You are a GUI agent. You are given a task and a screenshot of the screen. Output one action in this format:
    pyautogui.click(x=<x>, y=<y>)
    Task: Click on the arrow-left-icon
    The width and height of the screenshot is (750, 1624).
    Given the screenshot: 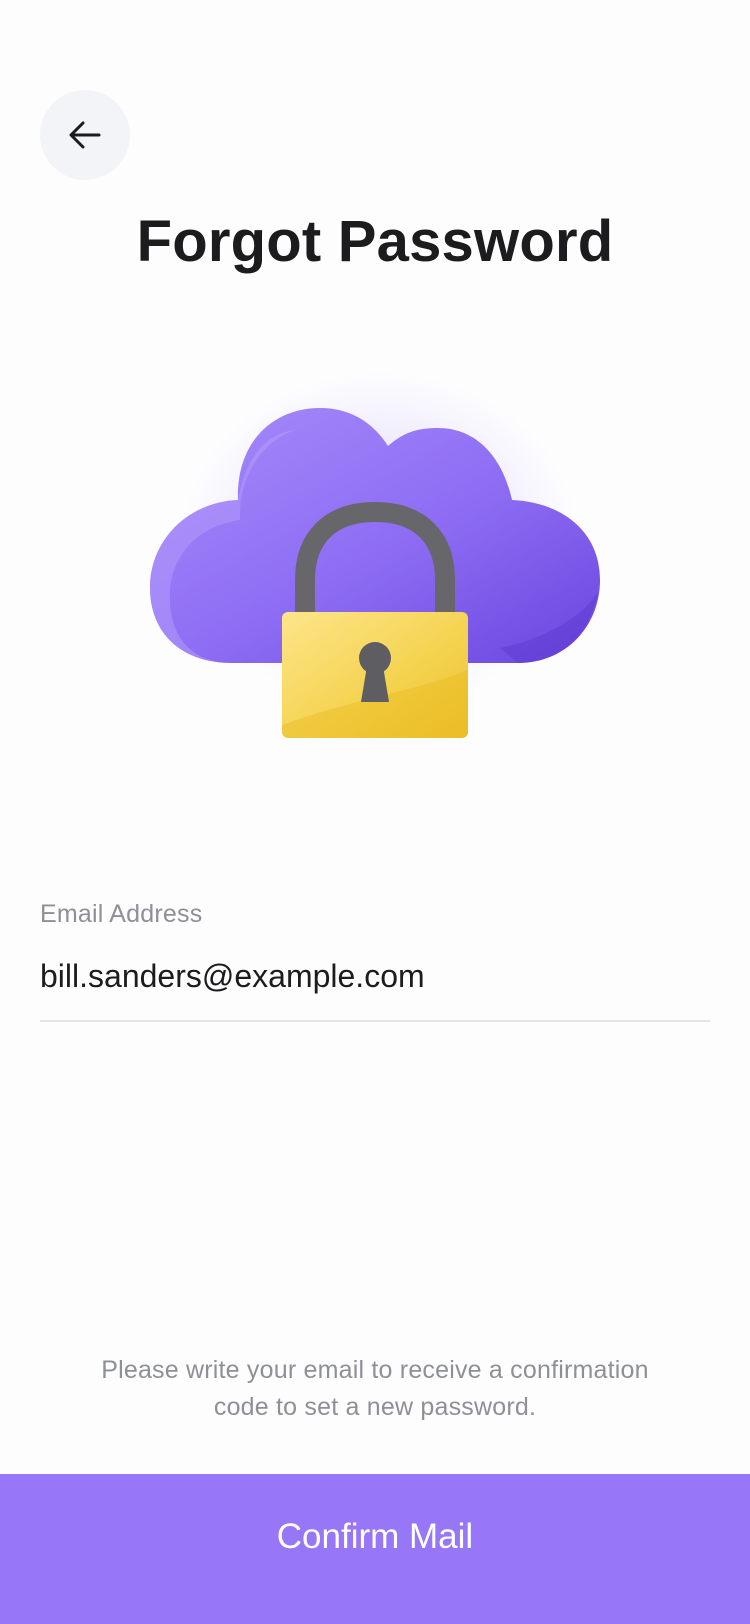 What is the action you would take?
    pyautogui.click(x=85, y=135)
    